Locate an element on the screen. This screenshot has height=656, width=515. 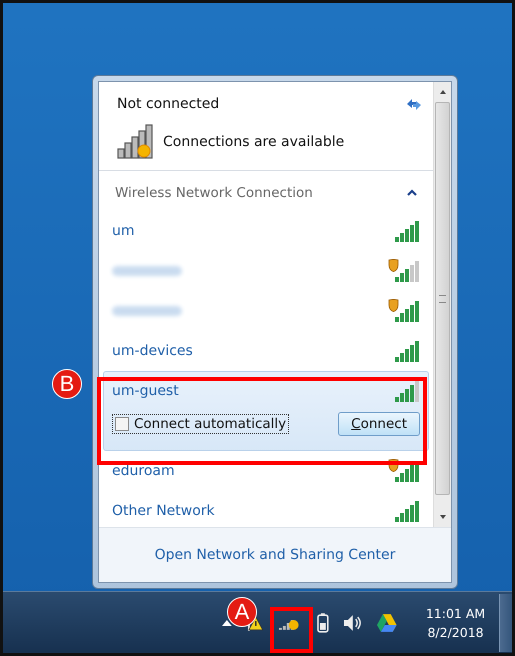
speaker-icon is located at coordinates (352, 623).